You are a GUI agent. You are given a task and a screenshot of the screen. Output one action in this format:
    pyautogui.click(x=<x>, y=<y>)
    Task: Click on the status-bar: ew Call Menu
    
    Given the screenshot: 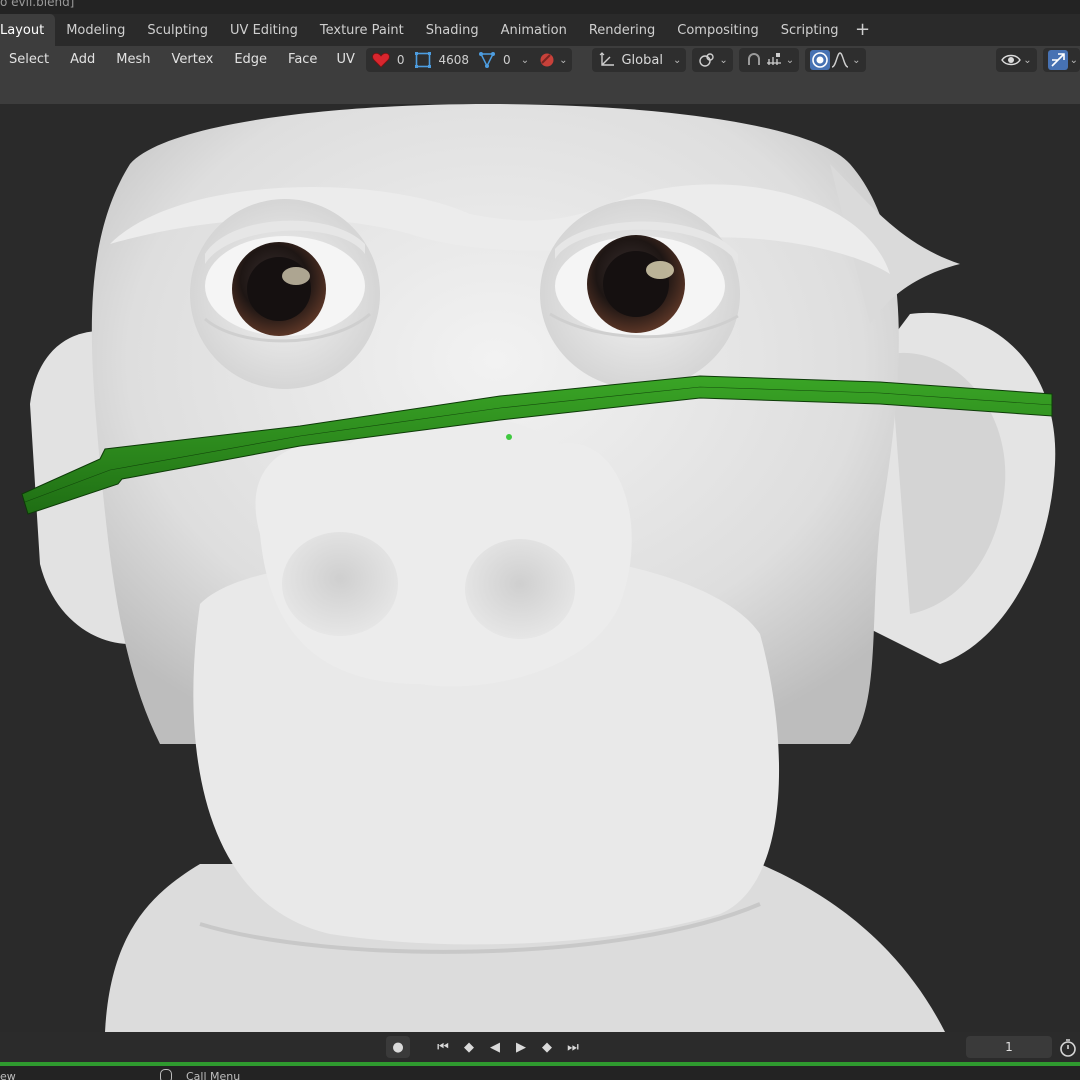 What is the action you would take?
    pyautogui.click(x=540, y=1073)
    